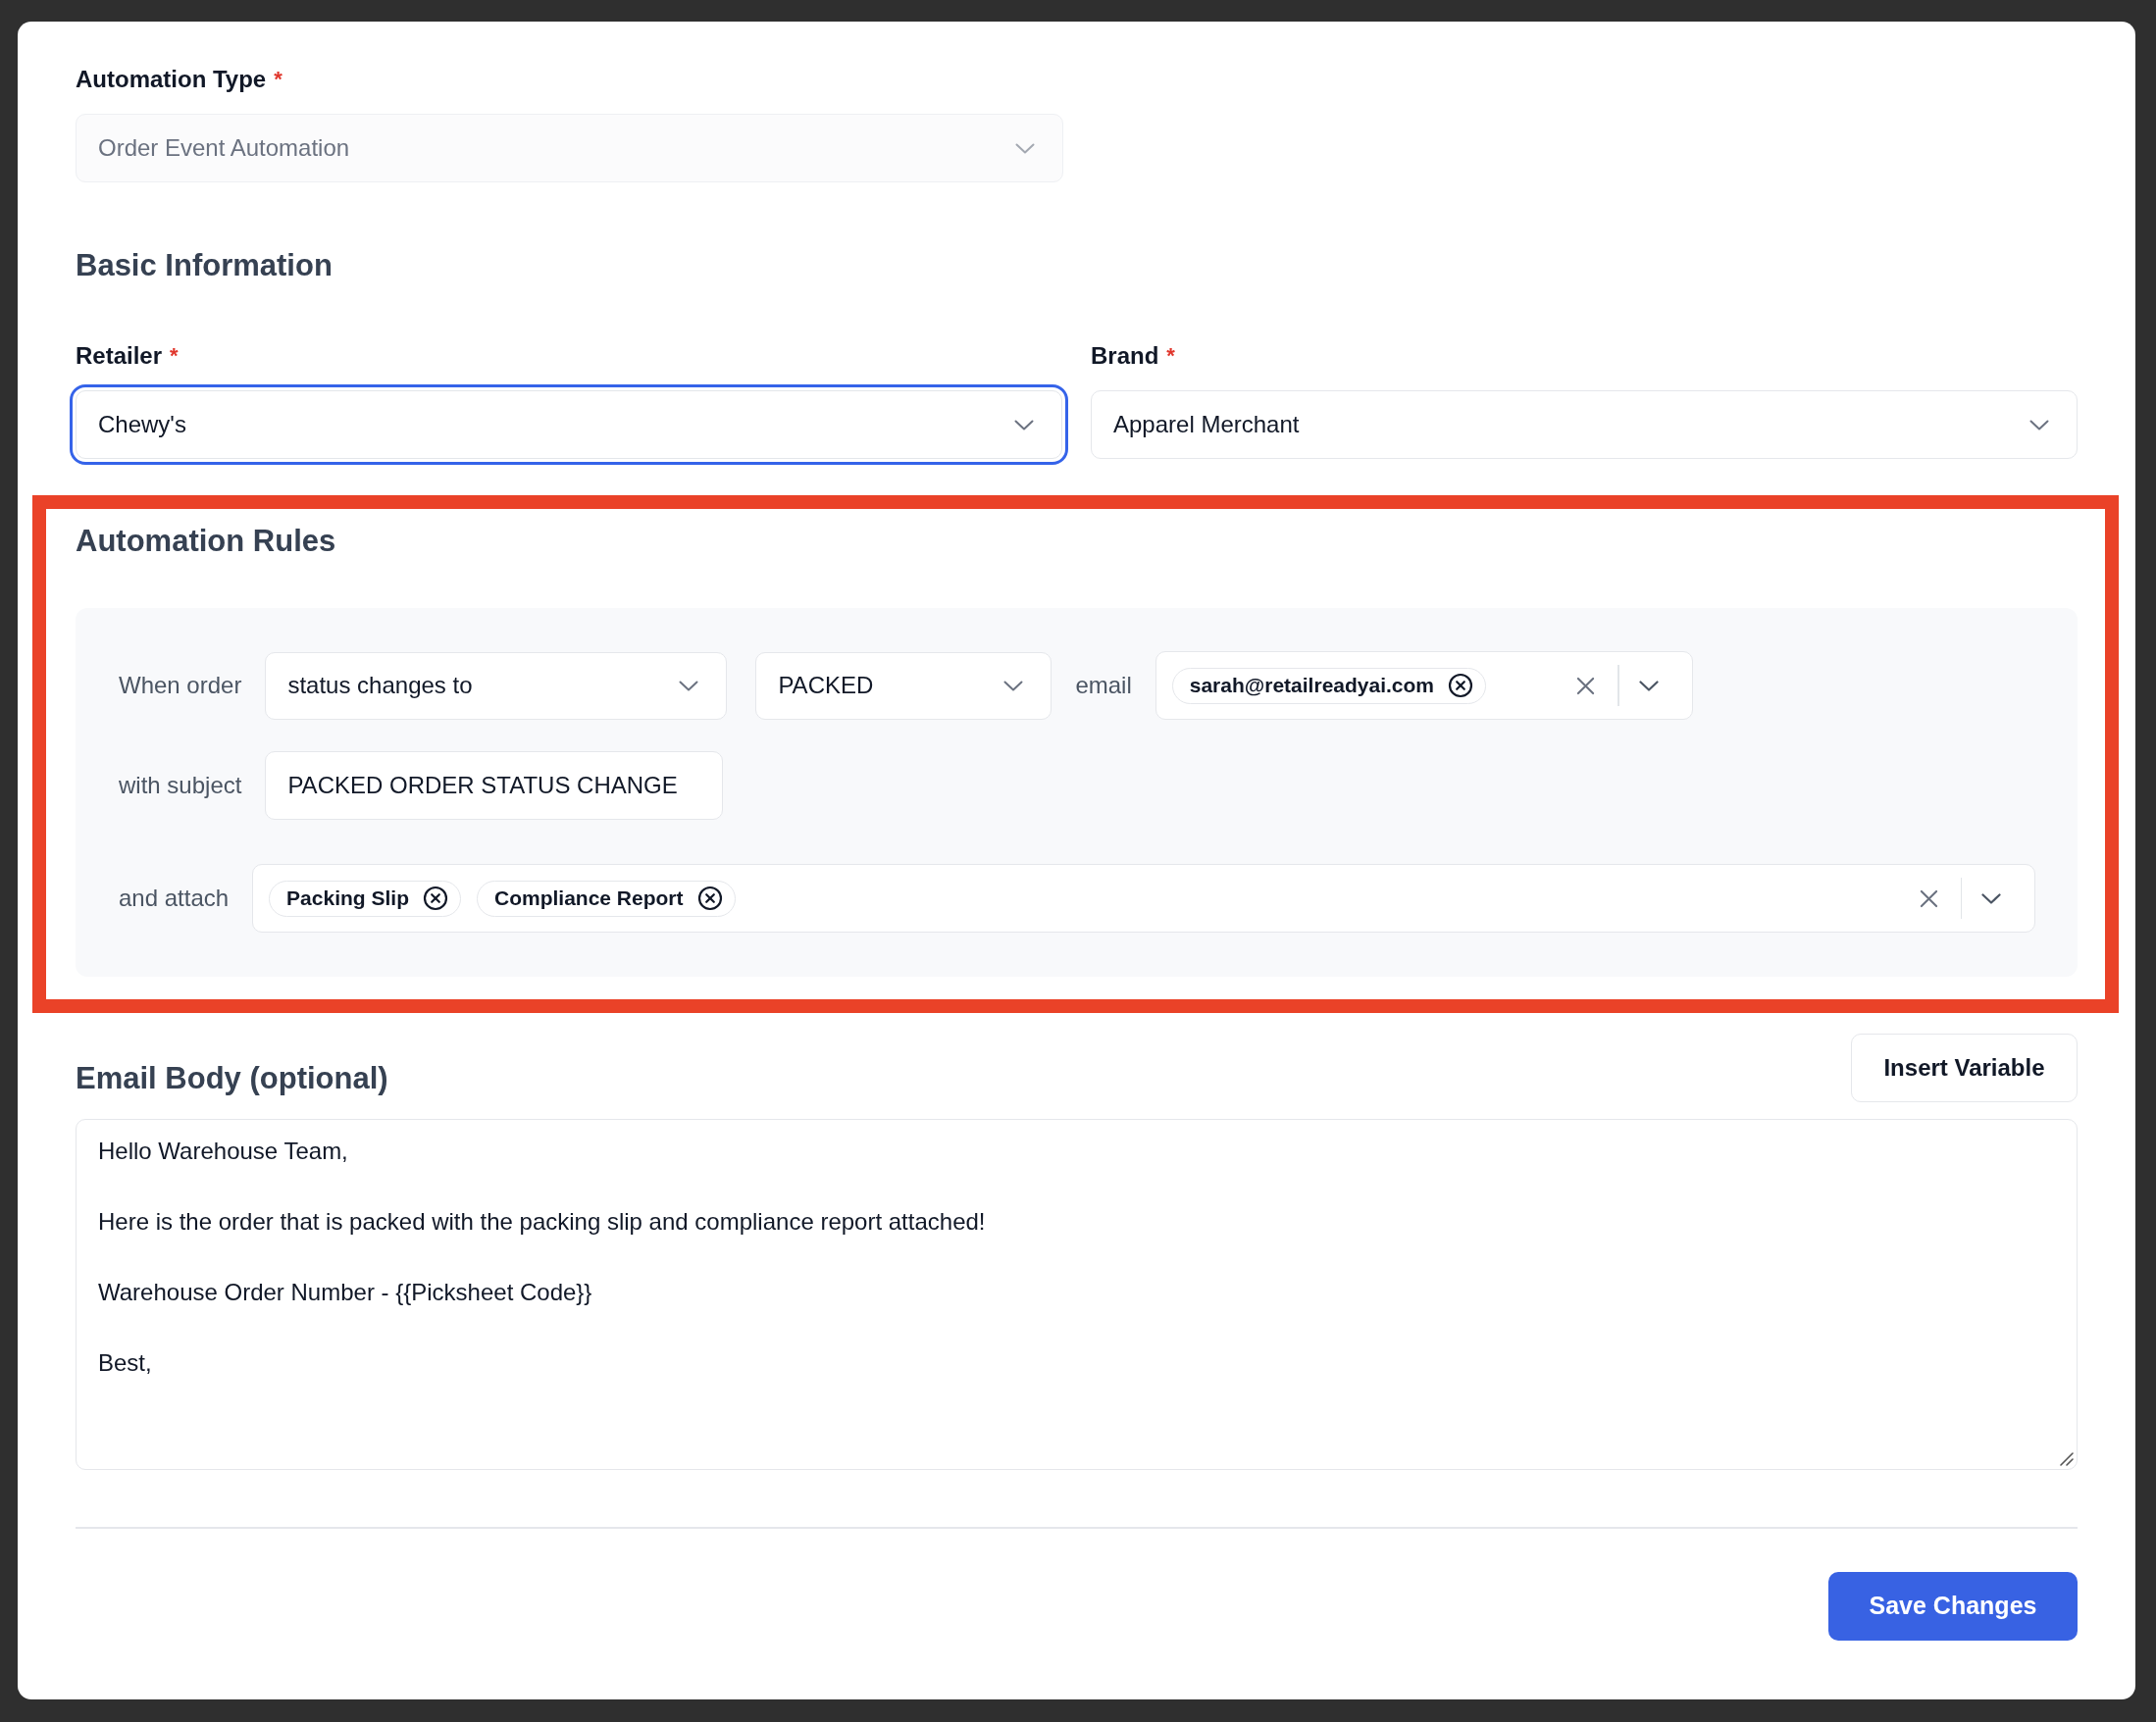  I want to click on dropdown-select: status changes to, so click(496, 685).